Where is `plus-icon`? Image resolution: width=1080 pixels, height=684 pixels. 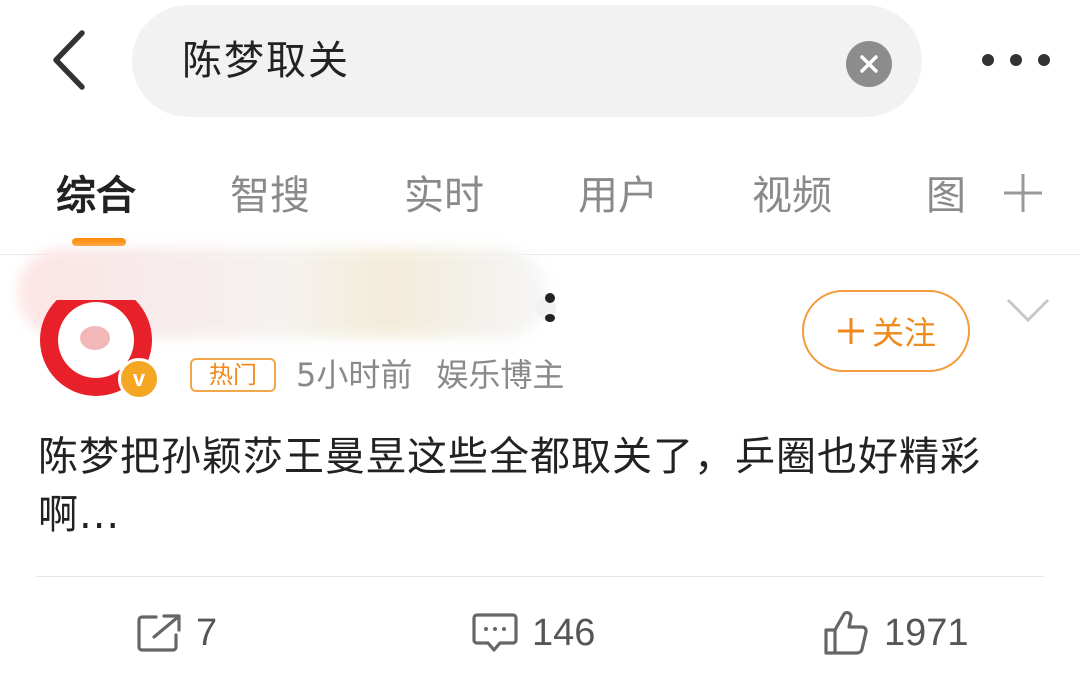 plus-icon is located at coordinates (850, 331).